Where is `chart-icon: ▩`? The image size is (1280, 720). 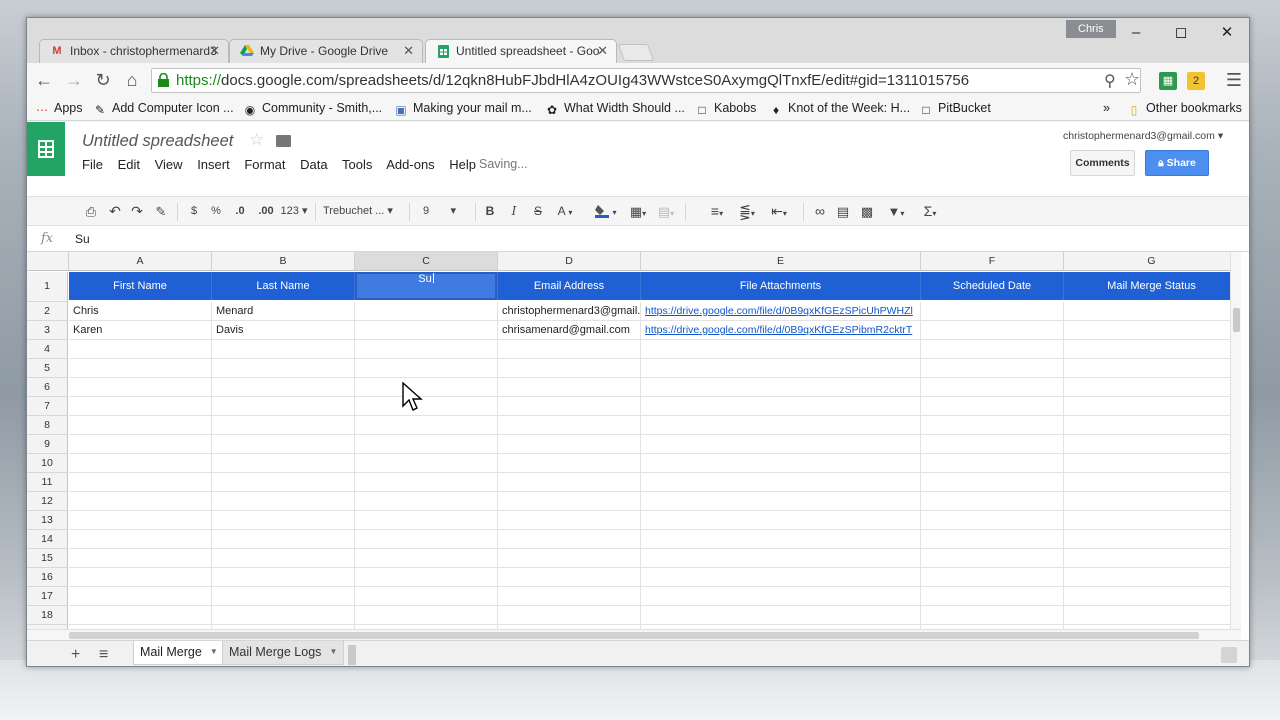 chart-icon: ▩ is located at coordinates (867, 211).